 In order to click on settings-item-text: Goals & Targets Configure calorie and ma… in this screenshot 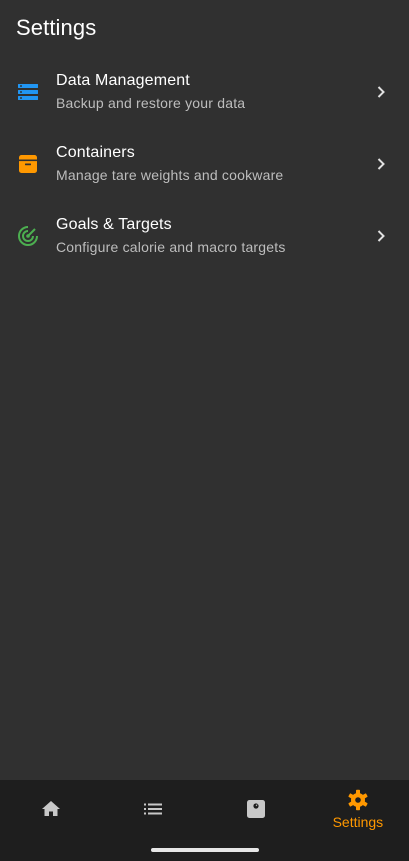, I will do `click(212, 236)`.